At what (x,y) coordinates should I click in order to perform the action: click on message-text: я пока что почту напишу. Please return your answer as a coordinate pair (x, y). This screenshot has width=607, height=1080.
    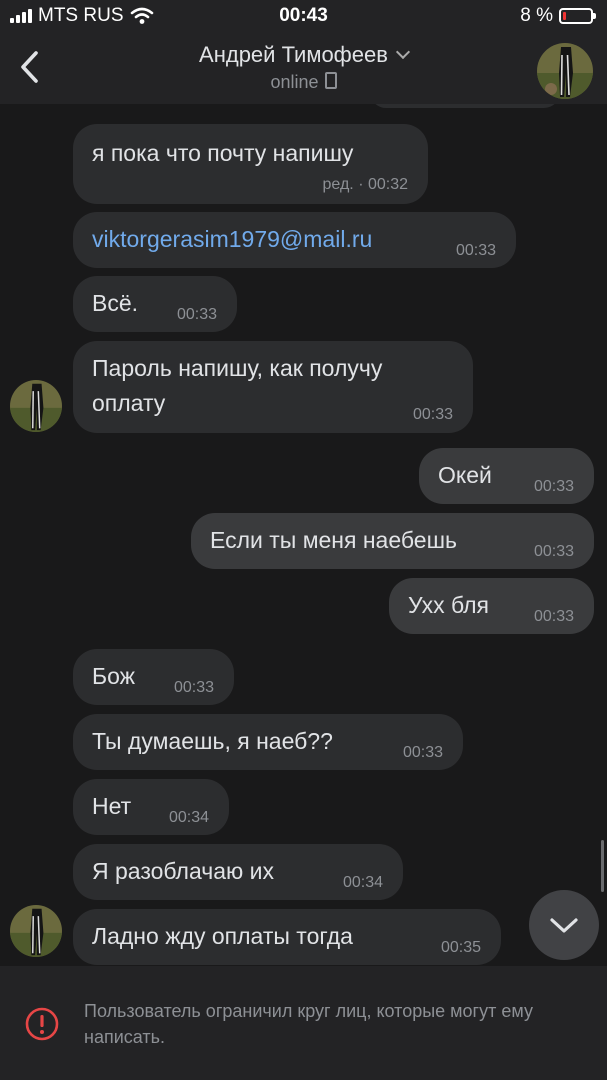
    Looking at the image, I should click on (223, 153).